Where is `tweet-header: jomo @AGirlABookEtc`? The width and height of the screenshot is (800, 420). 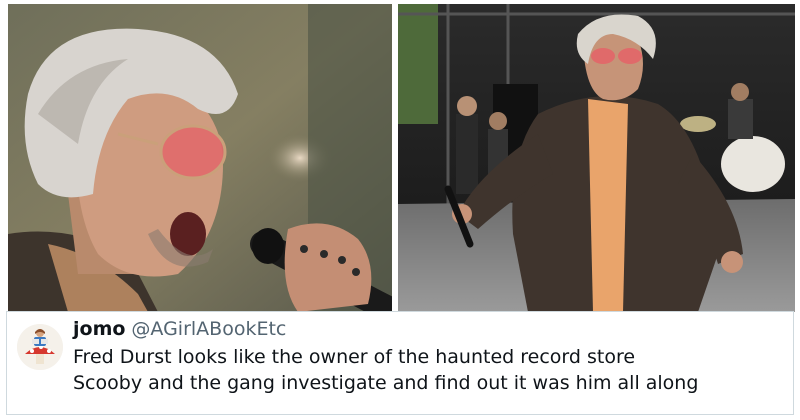 tweet-header: jomo @AGirlABookEtc is located at coordinates (179, 329).